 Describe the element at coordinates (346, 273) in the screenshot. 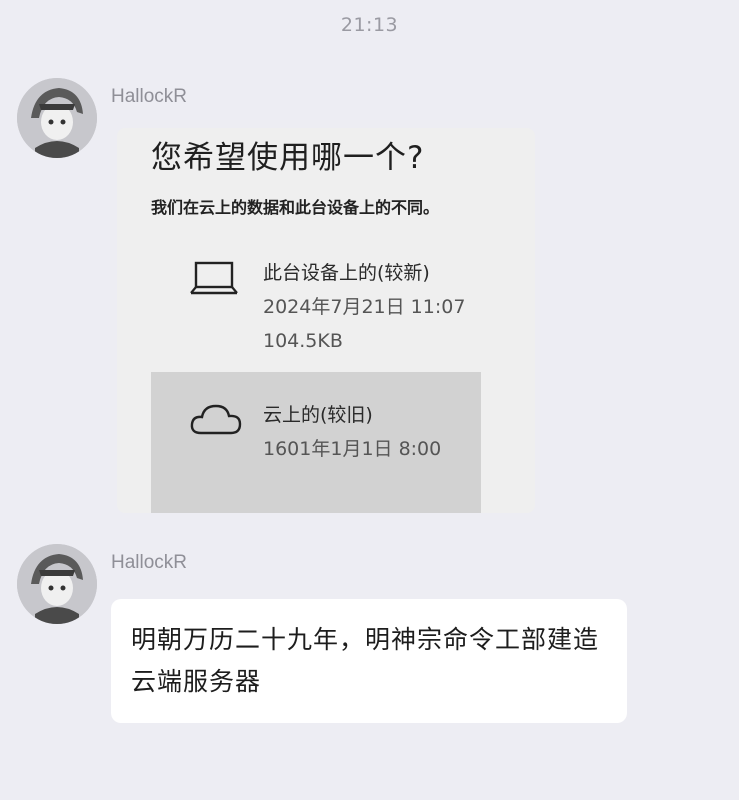

I see `option-label: 此台设备上的(较新)` at that location.